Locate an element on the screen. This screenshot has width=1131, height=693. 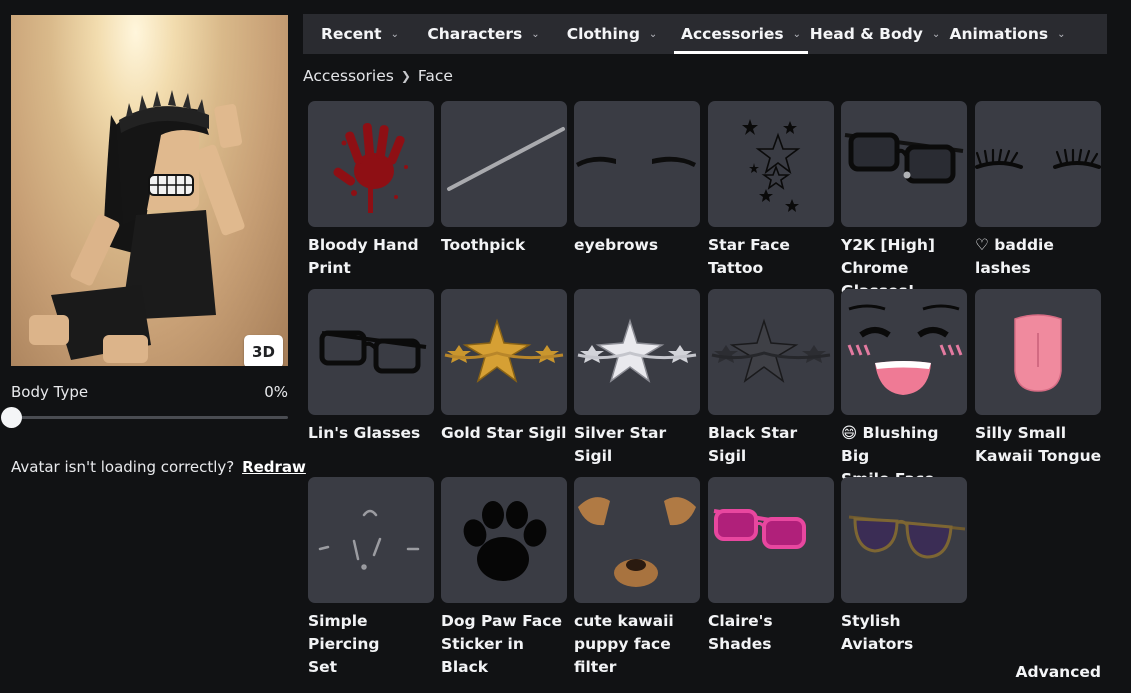
tab-label: Recent is located at coordinates (351, 34).